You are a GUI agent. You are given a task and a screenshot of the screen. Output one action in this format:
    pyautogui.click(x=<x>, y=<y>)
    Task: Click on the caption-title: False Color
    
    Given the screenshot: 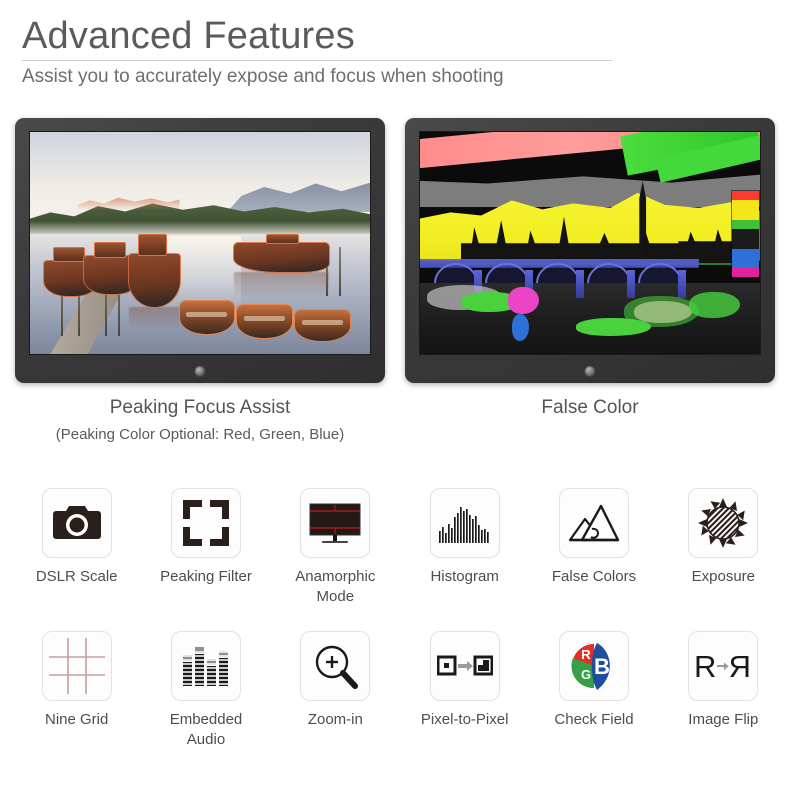 What is the action you would take?
    pyautogui.click(x=590, y=407)
    